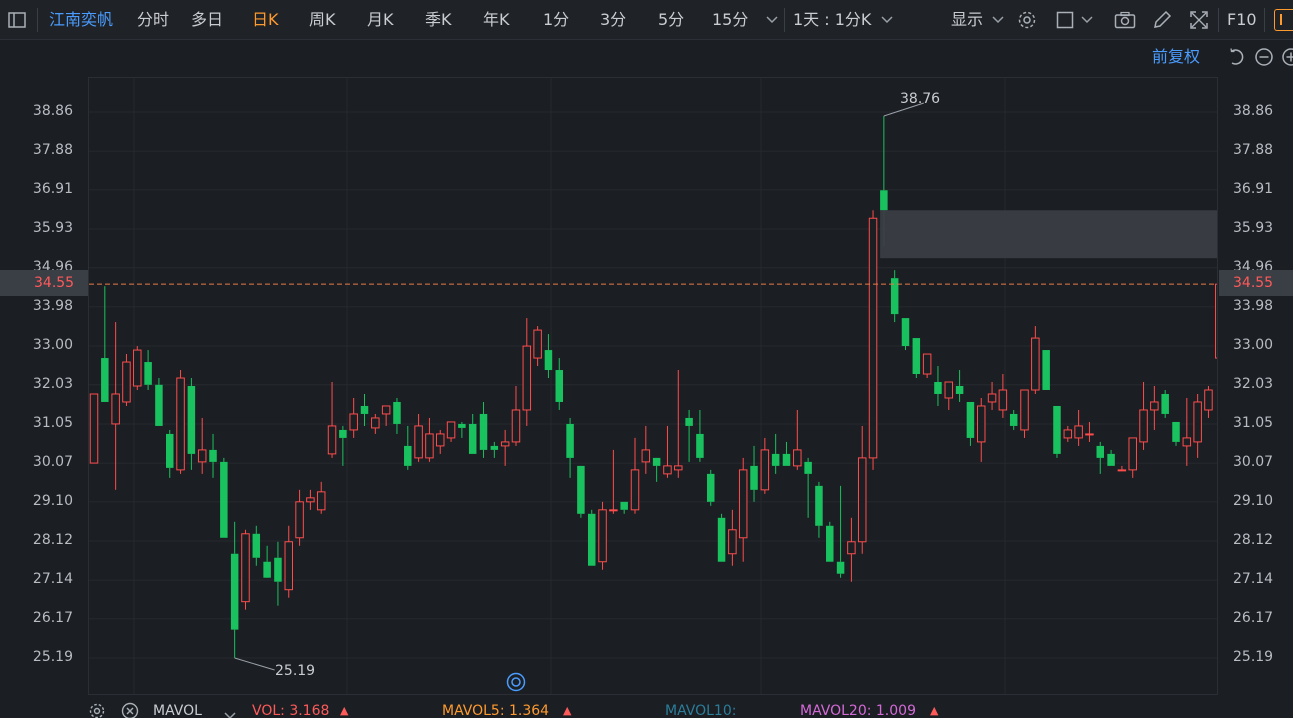 This screenshot has height=718, width=1293. I want to click on tick-label: 29.10, so click(1253, 501).